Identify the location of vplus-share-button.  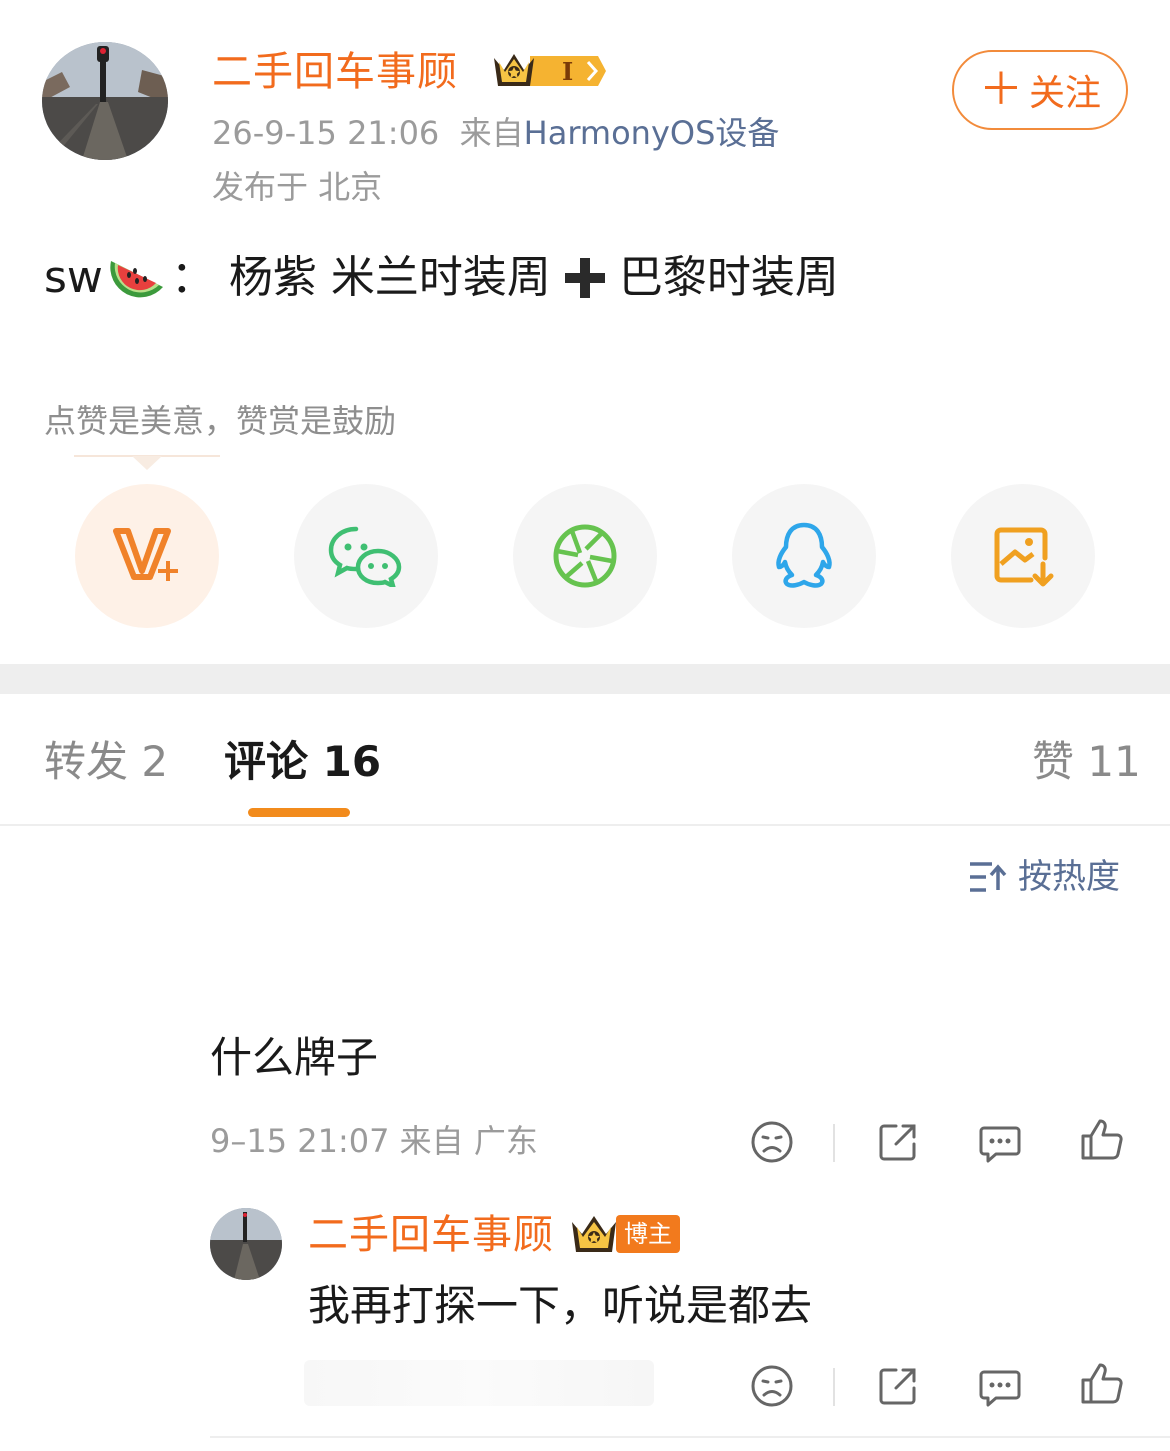
(147, 556).